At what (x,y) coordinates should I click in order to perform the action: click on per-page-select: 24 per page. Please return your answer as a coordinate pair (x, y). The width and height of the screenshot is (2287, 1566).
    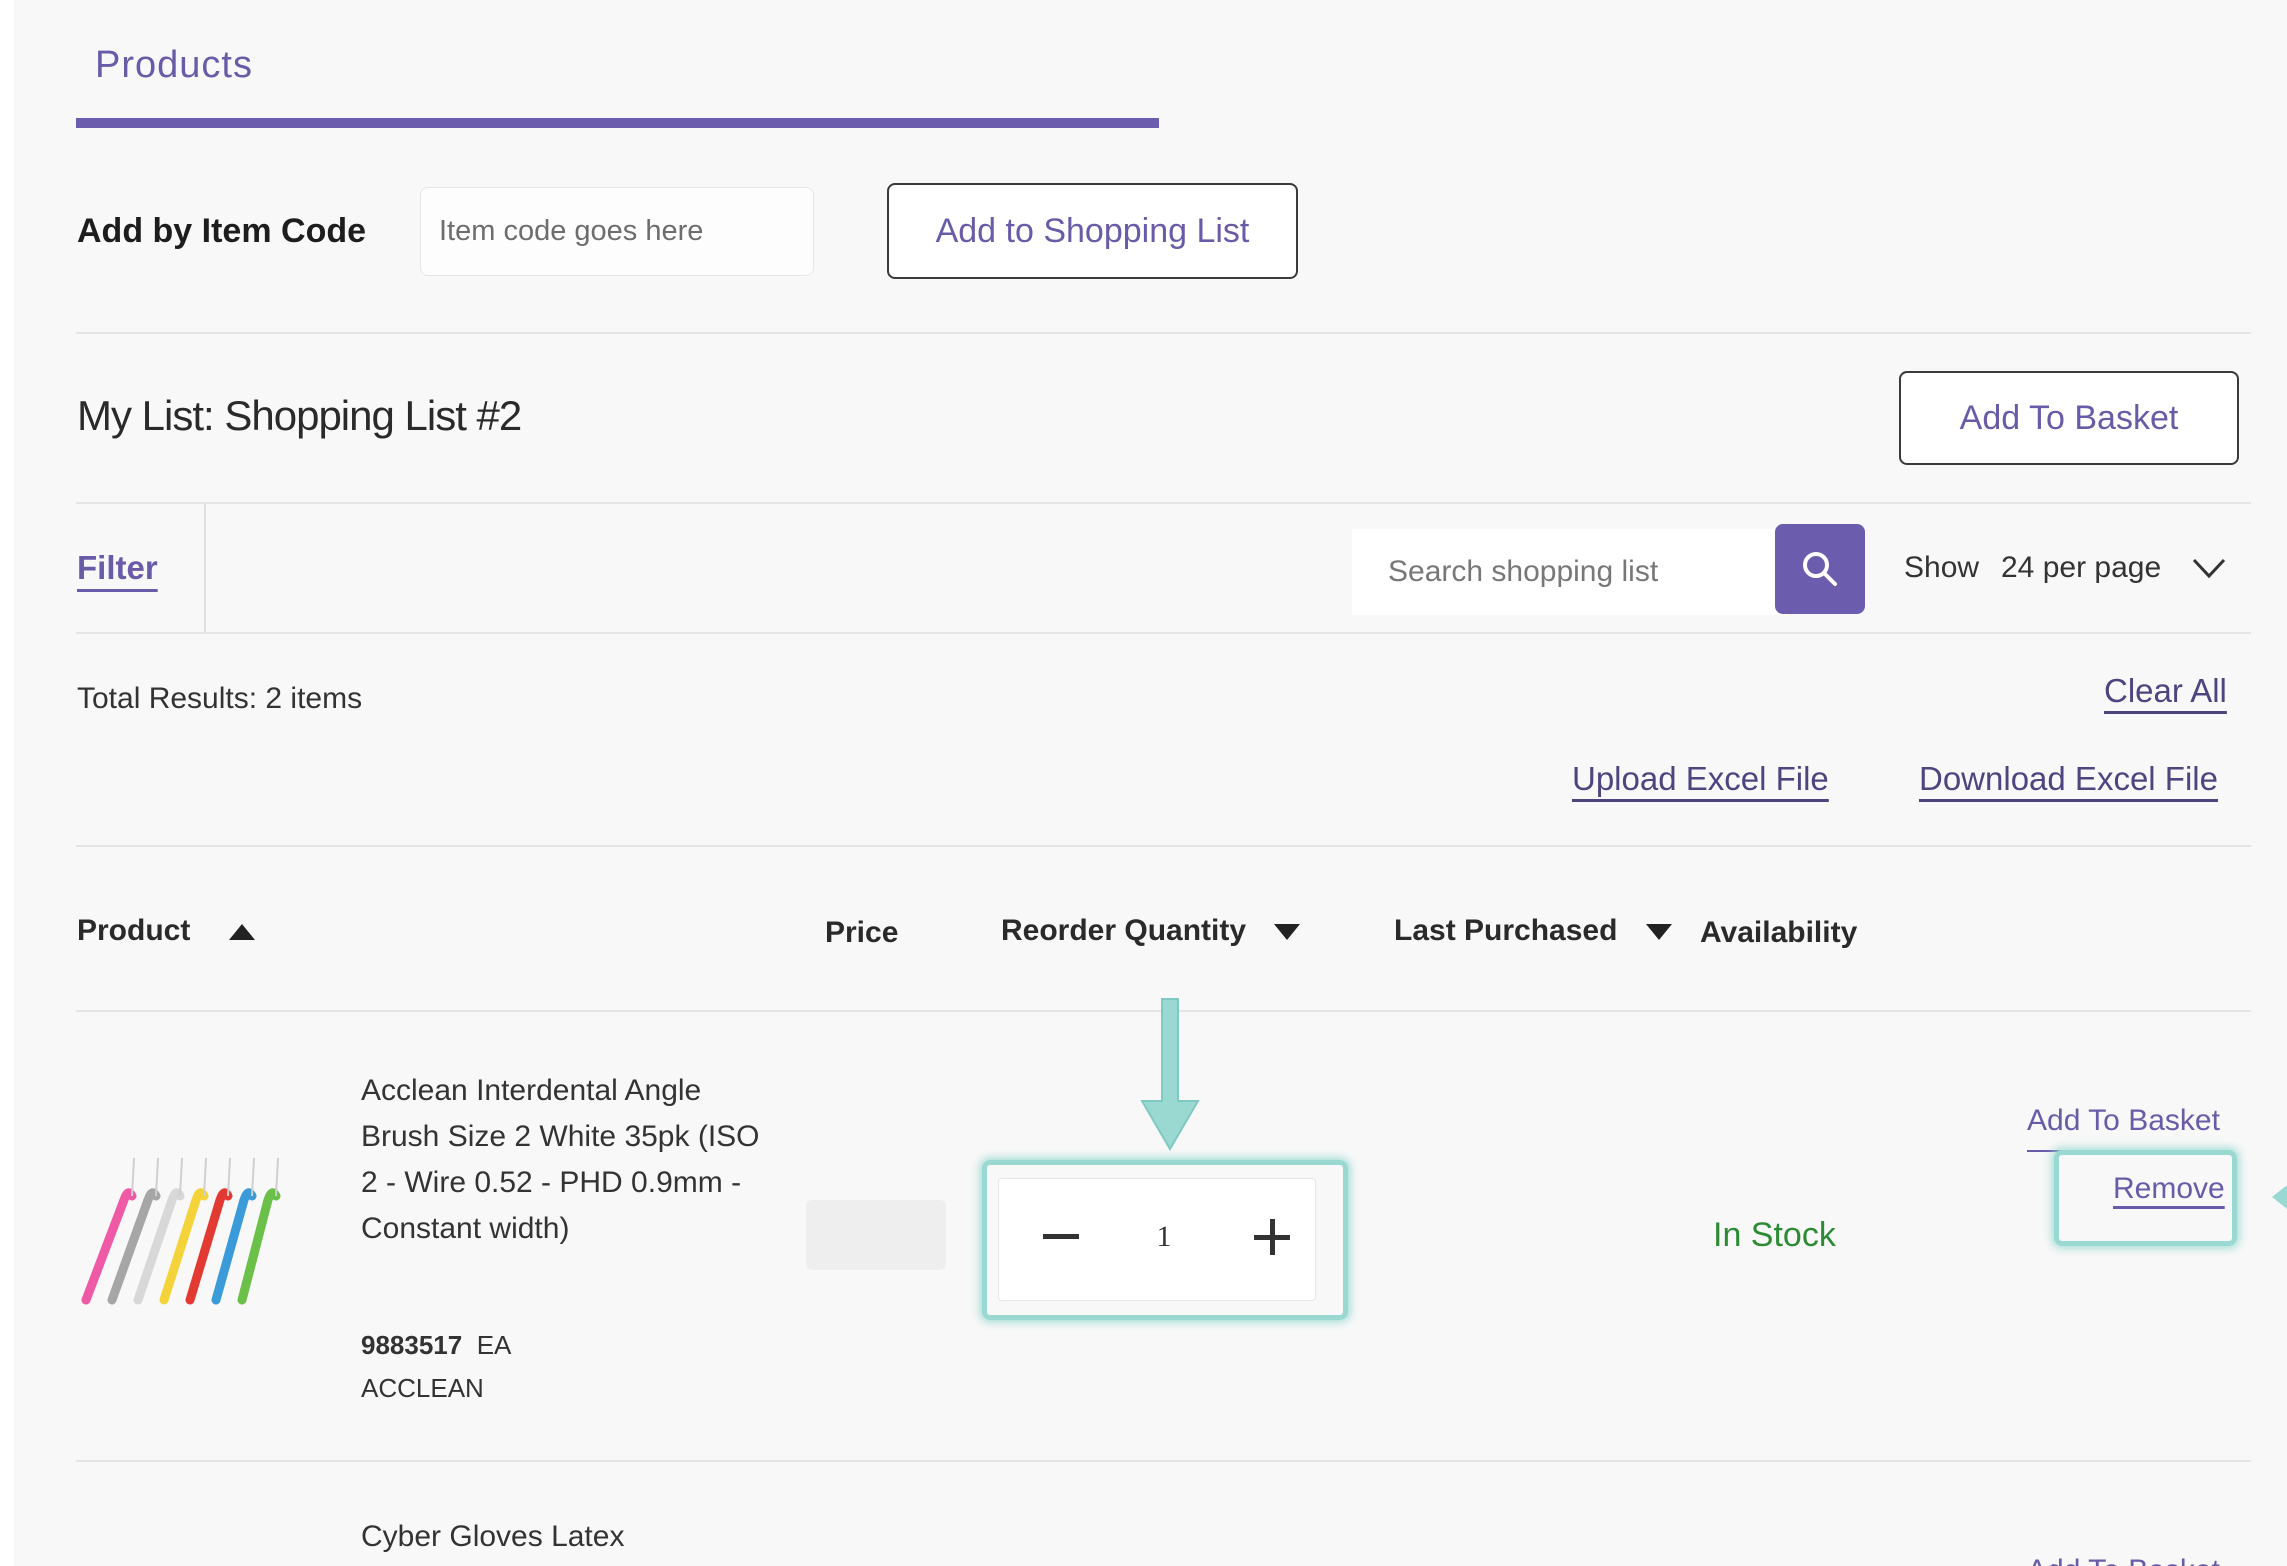
    Looking at the image, I should click on (2081, 568).